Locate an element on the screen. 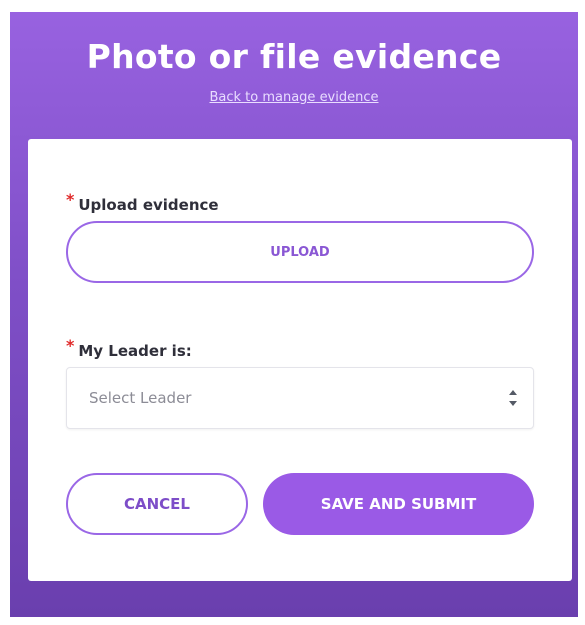 The image size is (585, 625). upload-evidence-label-text: Upload evidence is located at coordinates (148, 205).